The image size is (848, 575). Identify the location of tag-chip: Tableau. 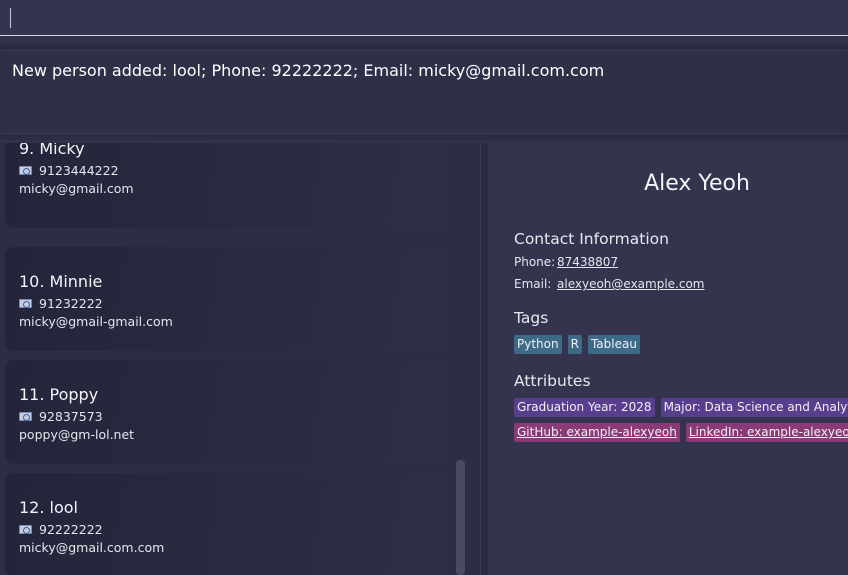
(613, 344).